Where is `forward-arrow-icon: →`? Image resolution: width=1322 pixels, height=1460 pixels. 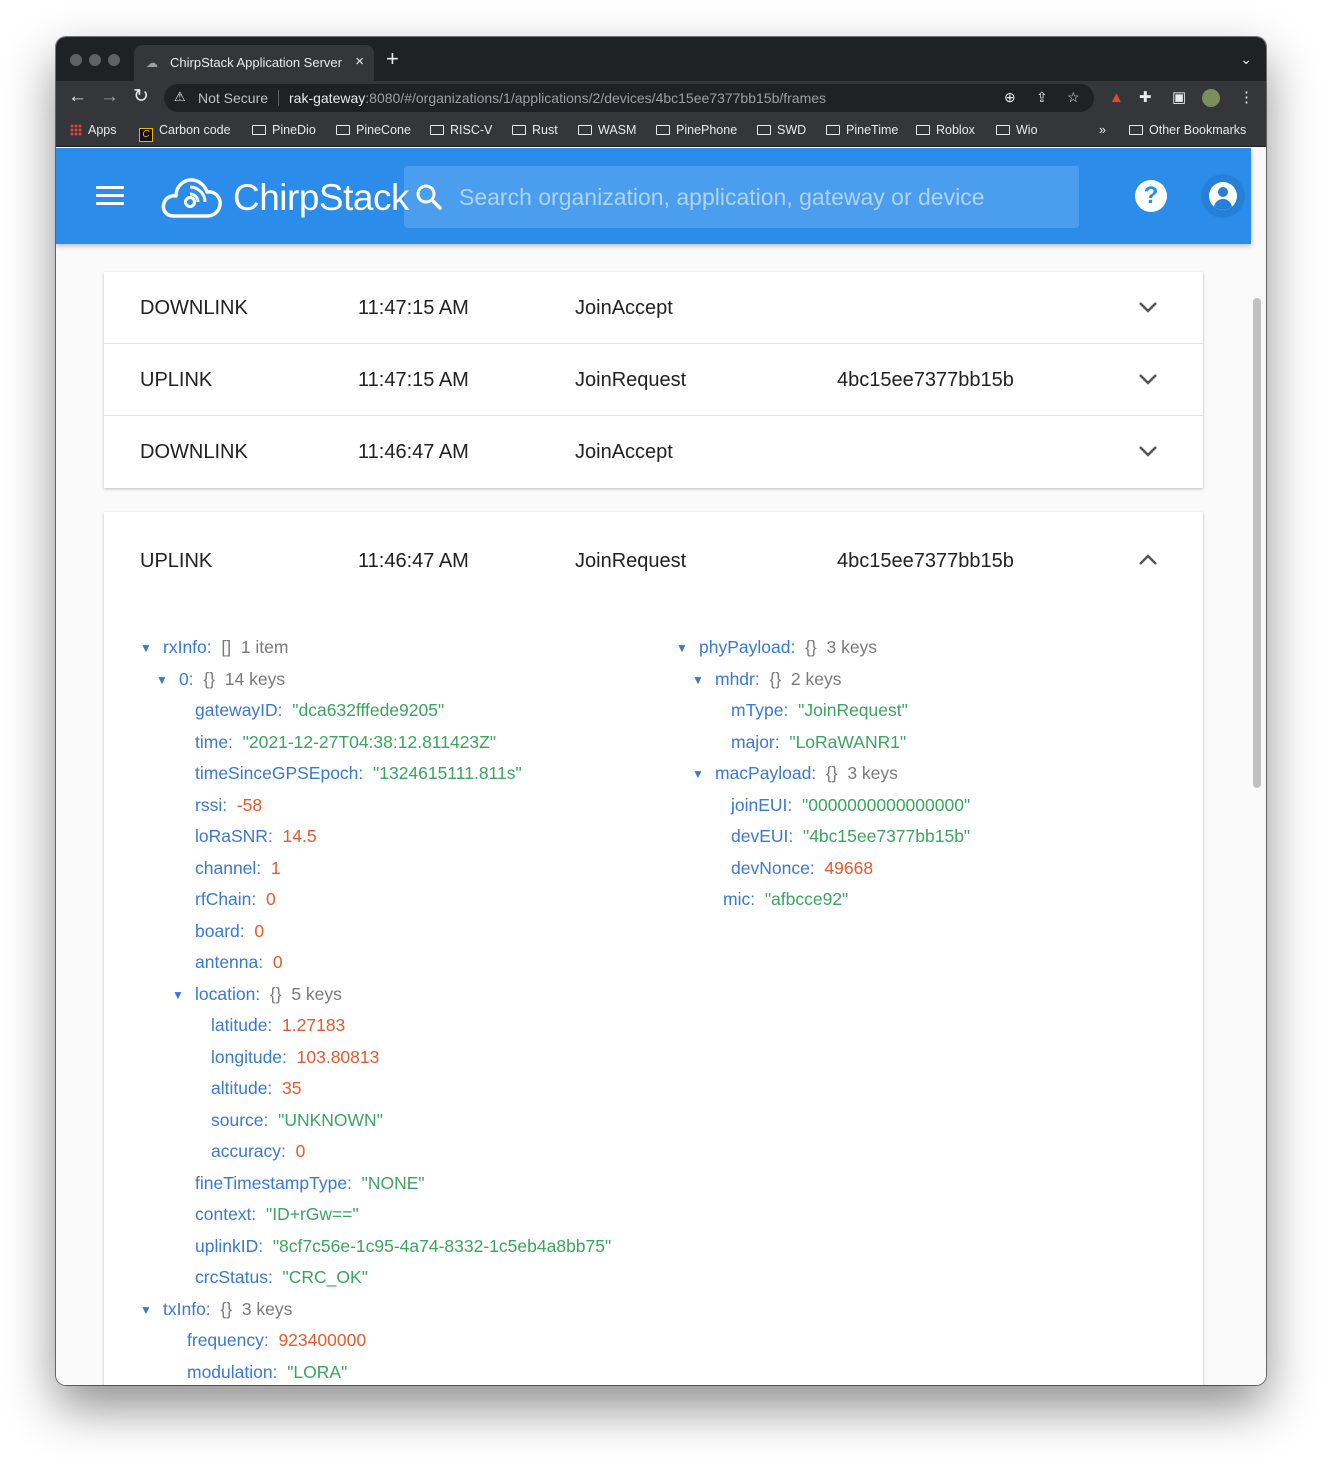 forward-arrow-icon: → is located at coordinates (109, 97).